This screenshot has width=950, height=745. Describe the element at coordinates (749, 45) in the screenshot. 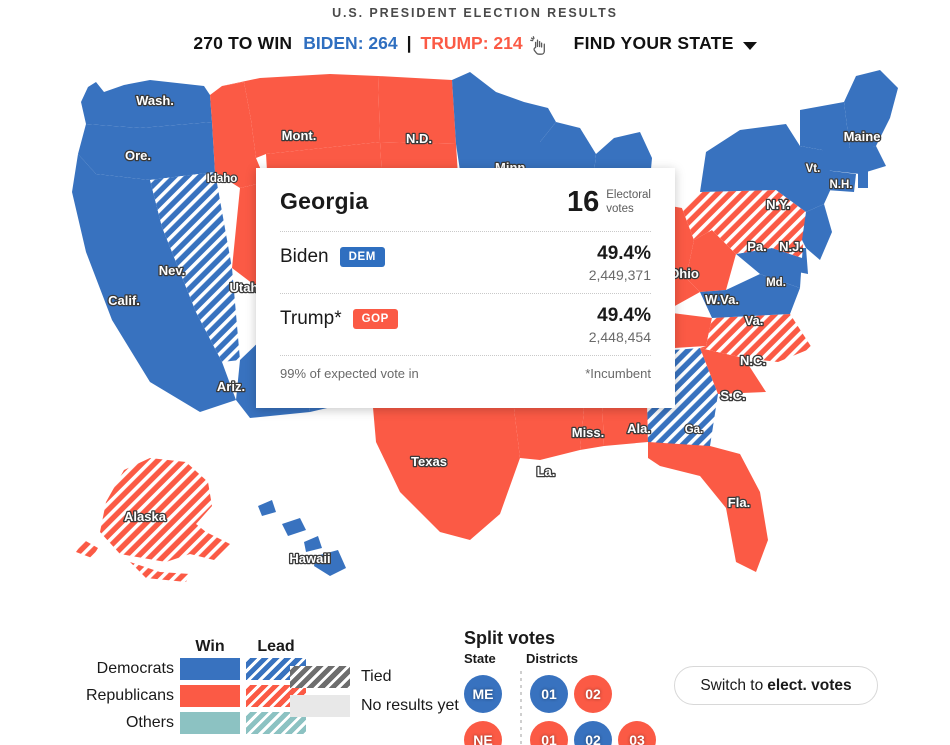

I see `chevron-down-icon` at that location.